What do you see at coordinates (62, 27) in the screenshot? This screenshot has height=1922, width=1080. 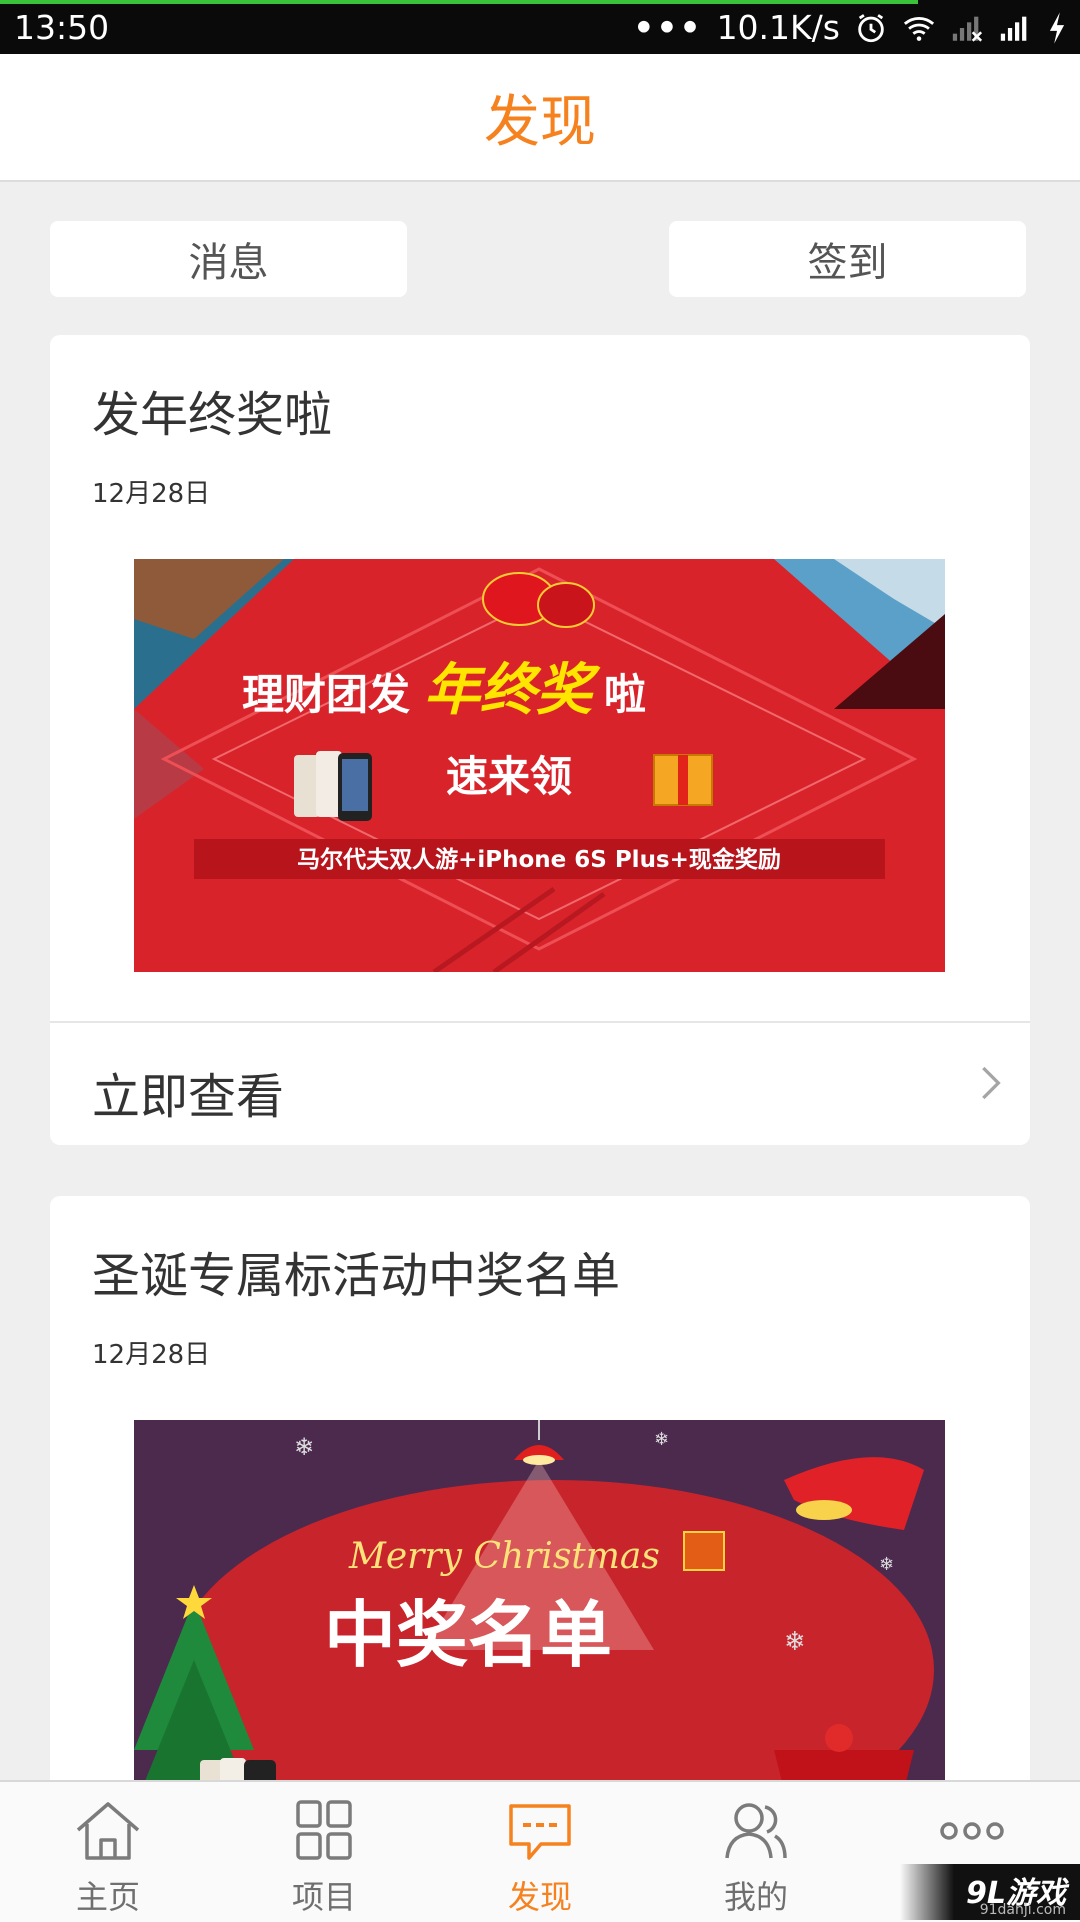 I see `status-time: 13:50` at bounding box center [62, 27].